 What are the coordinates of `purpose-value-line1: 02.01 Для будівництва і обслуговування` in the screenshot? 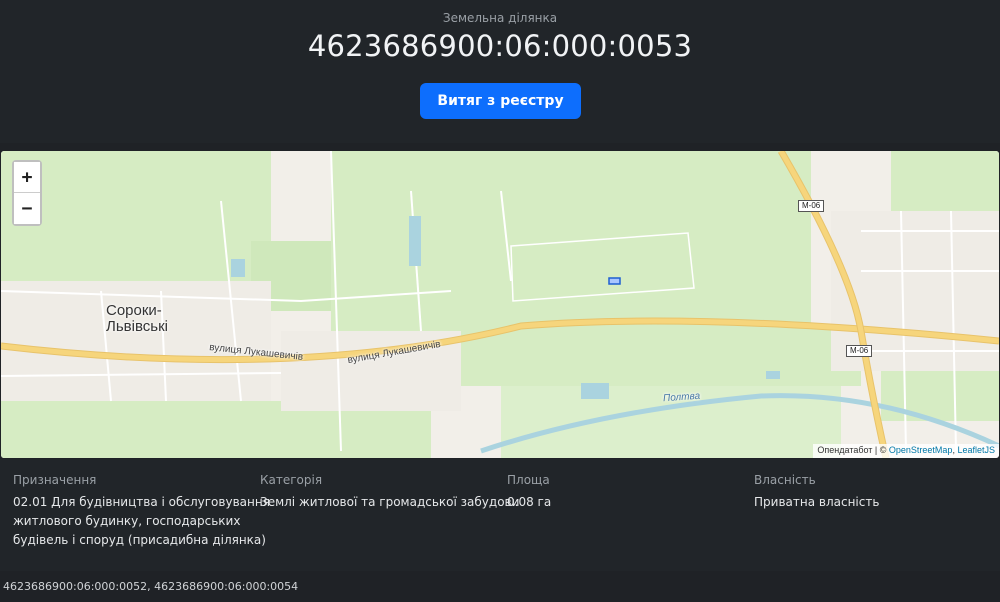 It's located at (141, 502).